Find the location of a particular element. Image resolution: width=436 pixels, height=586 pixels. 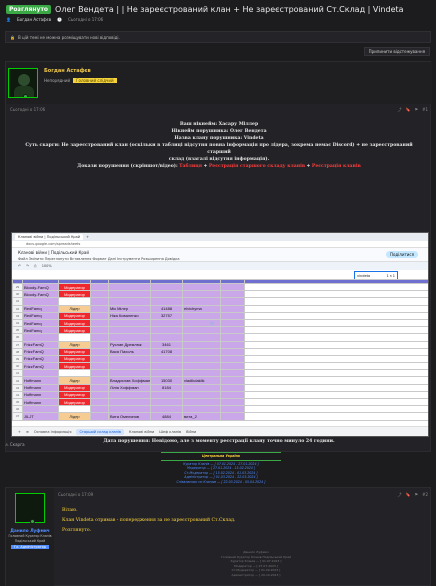

find-input: vindeta is located at coordinates (363, 276).